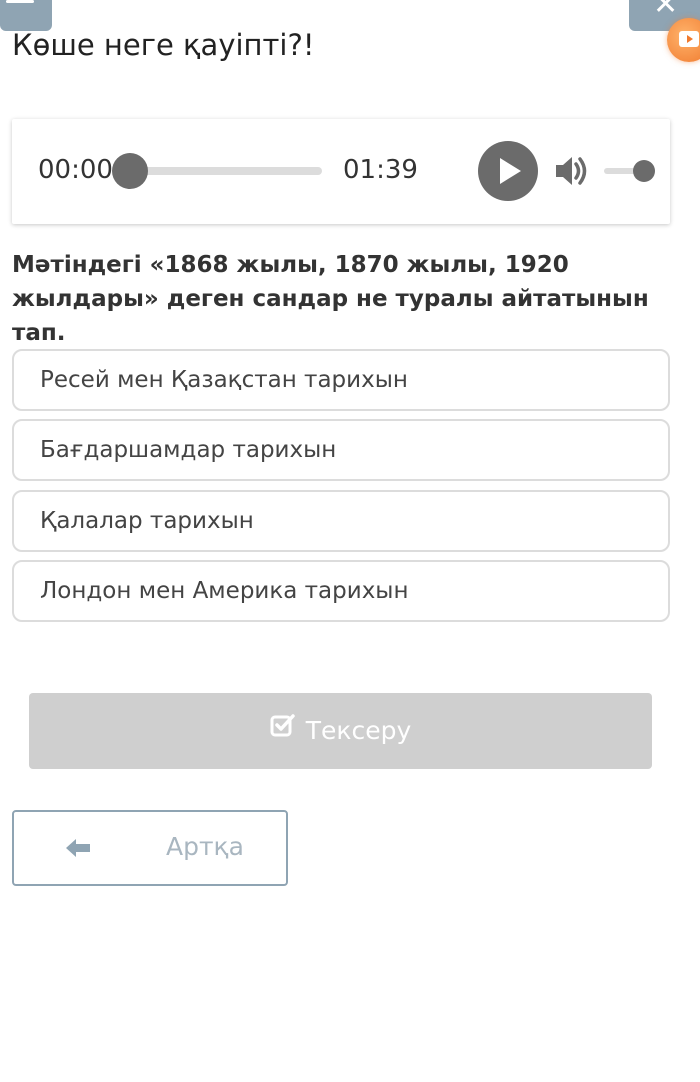 Image resolution: width=700 pixels, height=1082 pixels. What do you see at coordinates (380, 170) in the screenshot?
I see `total-time: 01:39` at bounding box center [380, 170].